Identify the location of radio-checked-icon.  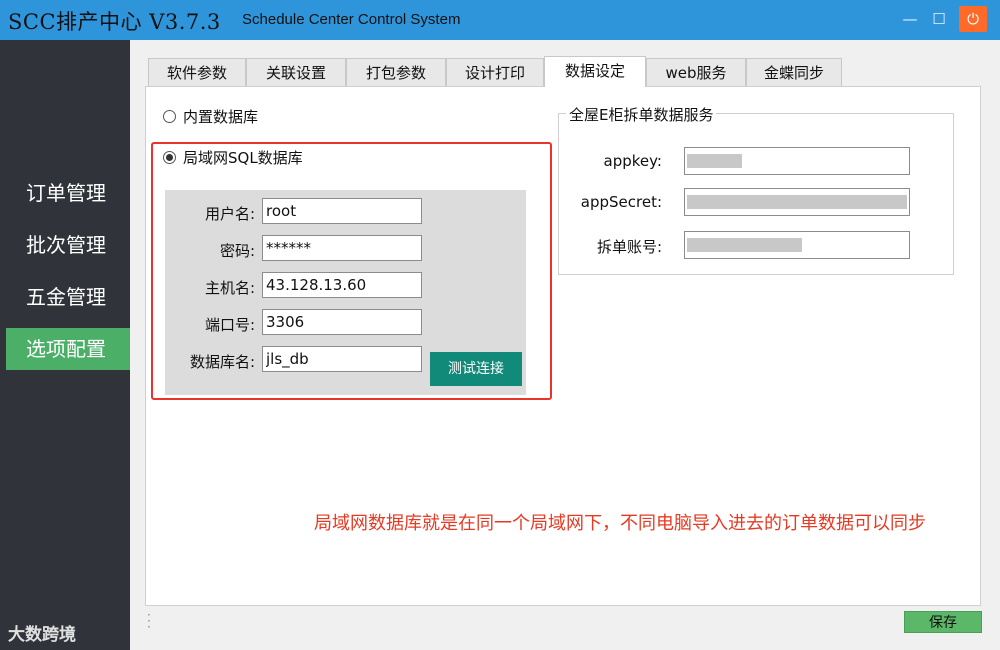
(169, 157).